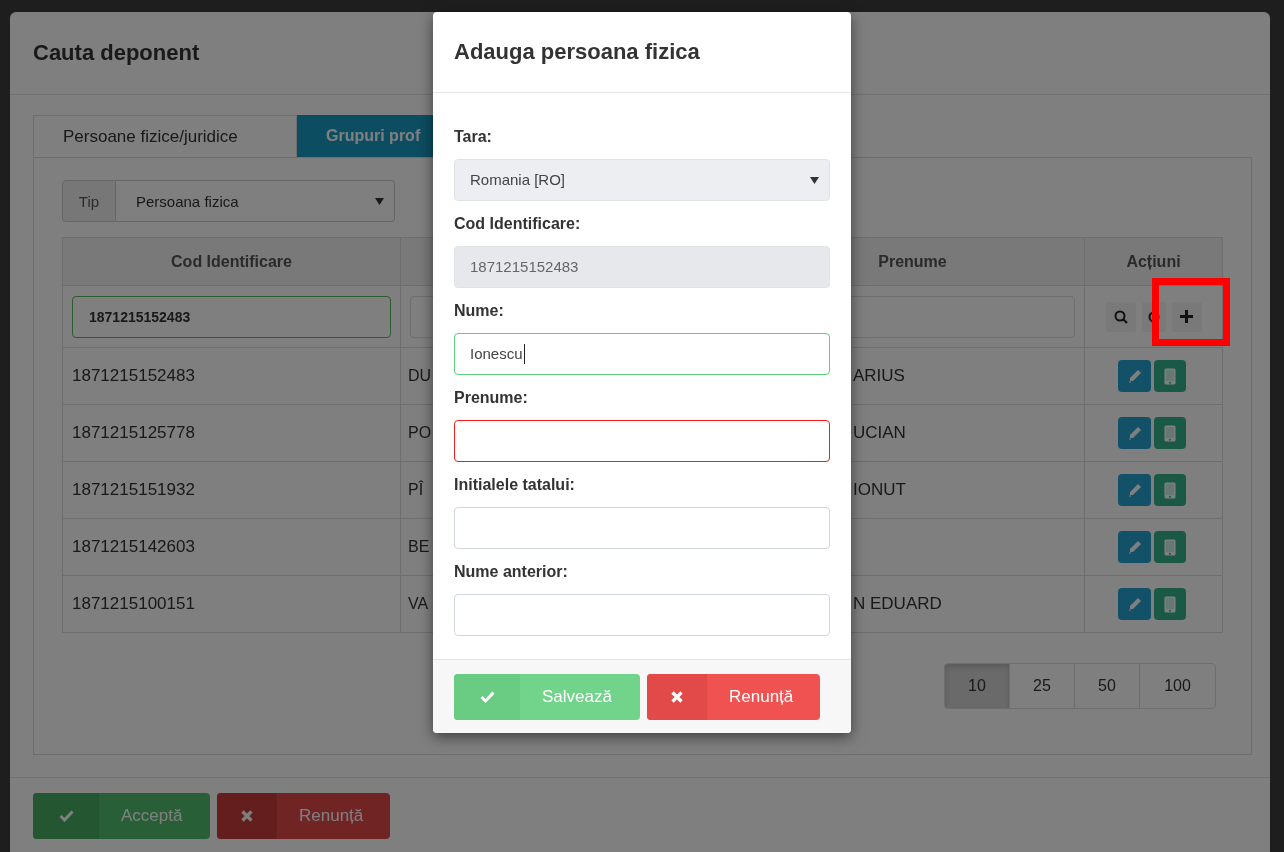  I want to click on table-cell: BE, so click(419, 546).